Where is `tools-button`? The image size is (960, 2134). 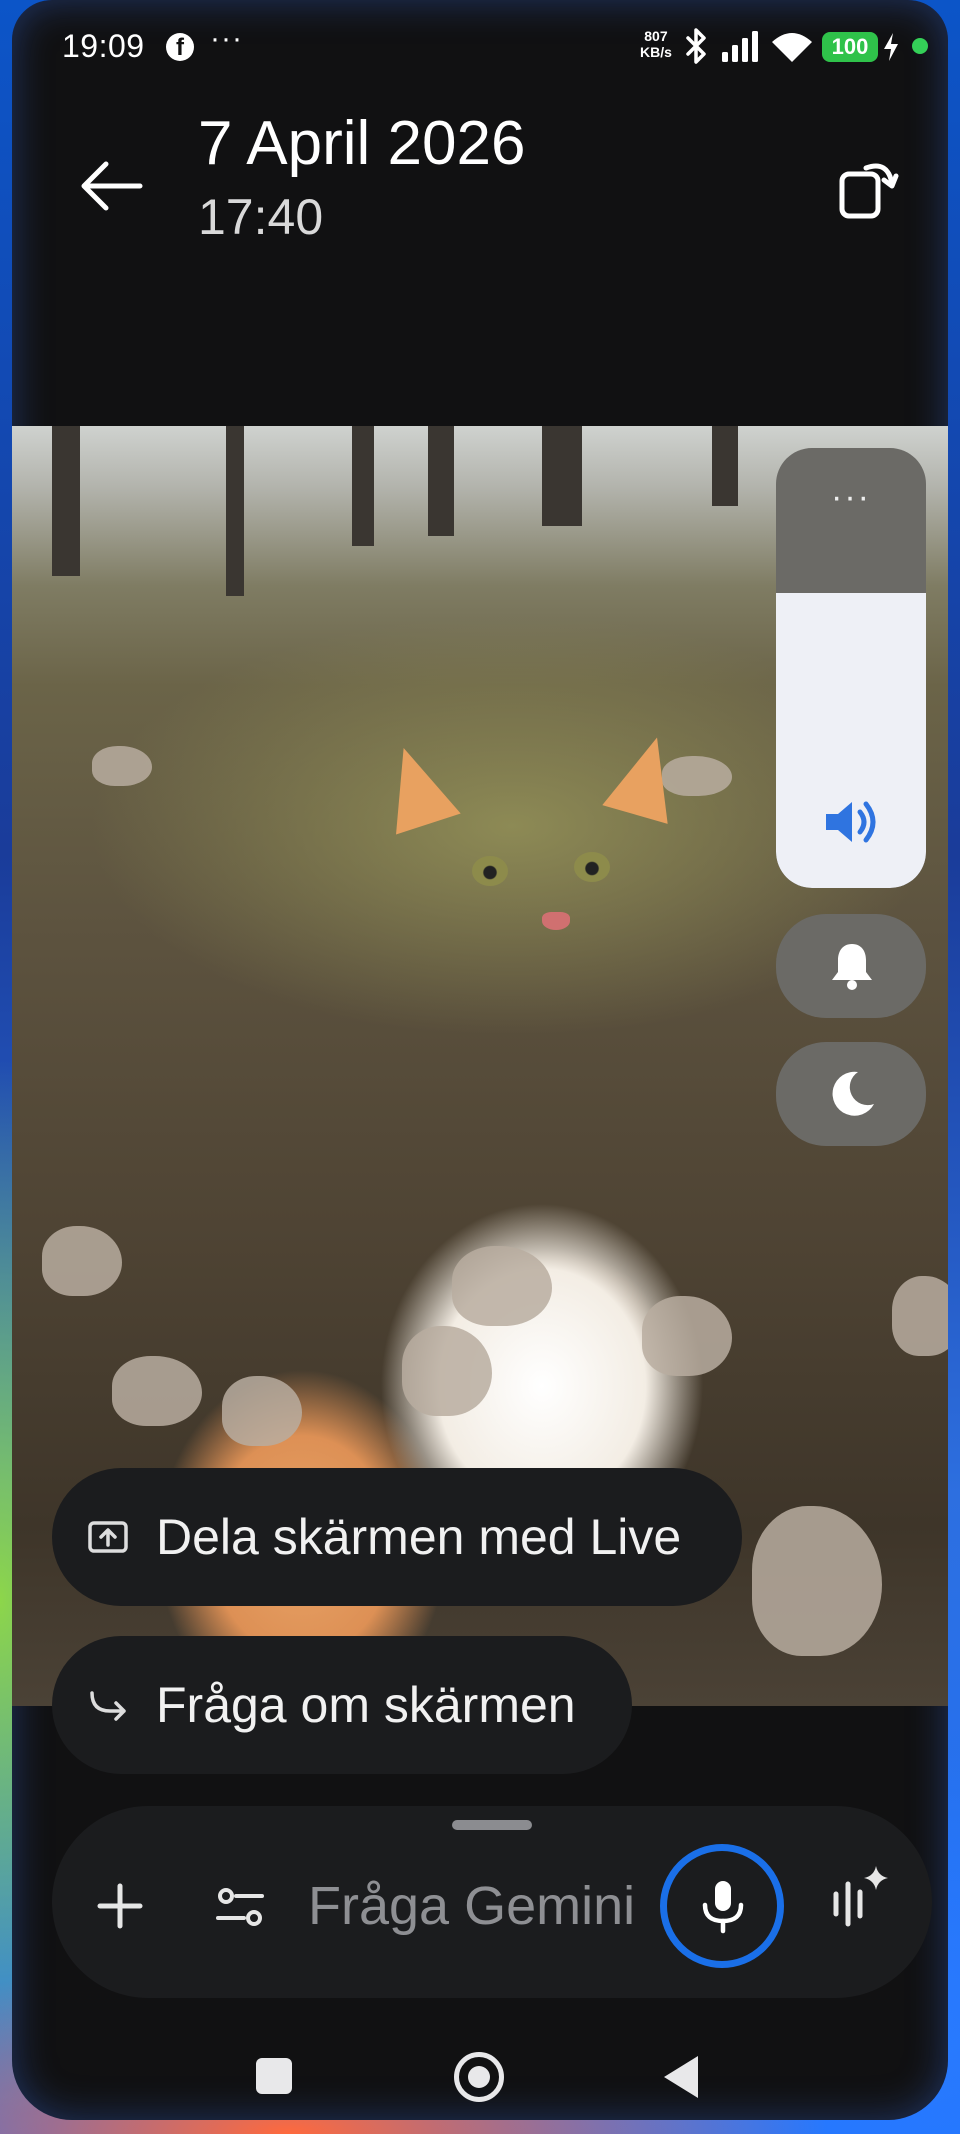
tools-button is located at coordinates (240, 1906).